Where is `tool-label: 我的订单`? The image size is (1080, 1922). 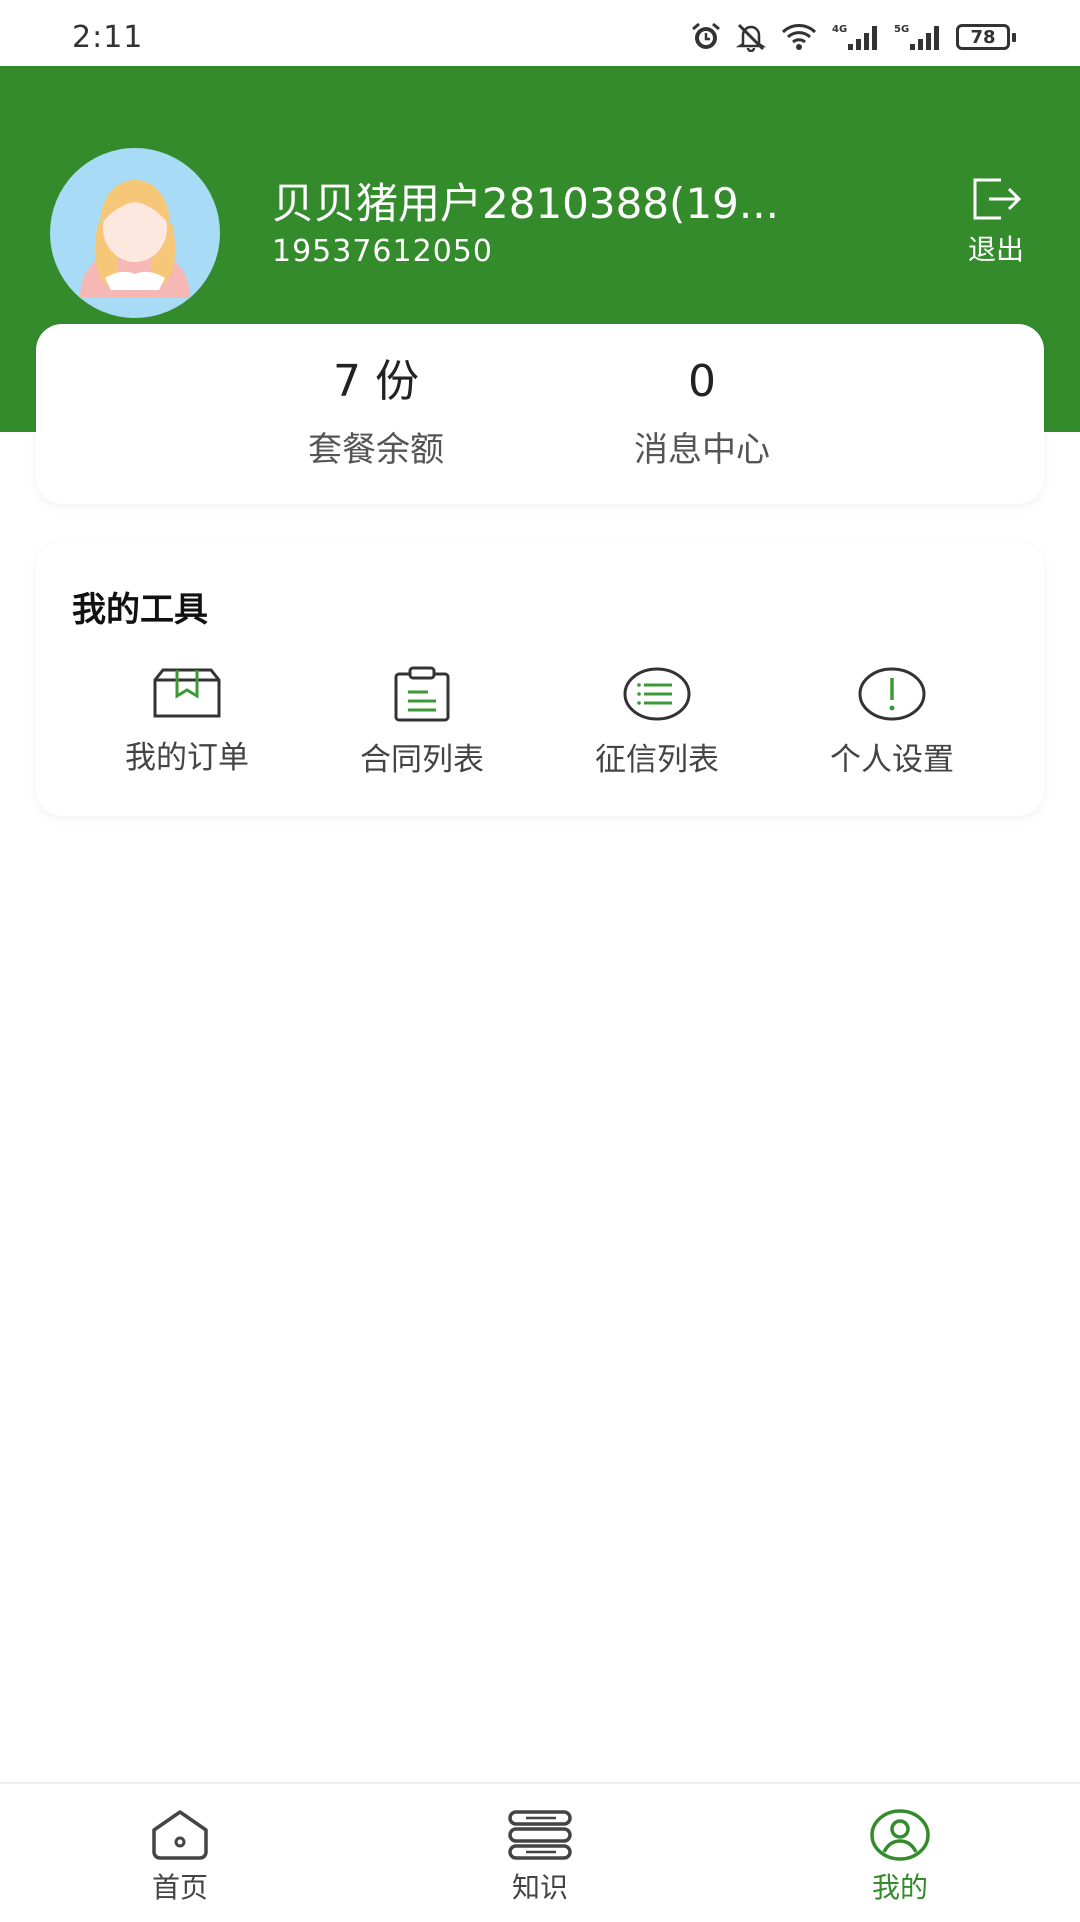 tool-label: 我的订单 is located at coordinates (187, 758).